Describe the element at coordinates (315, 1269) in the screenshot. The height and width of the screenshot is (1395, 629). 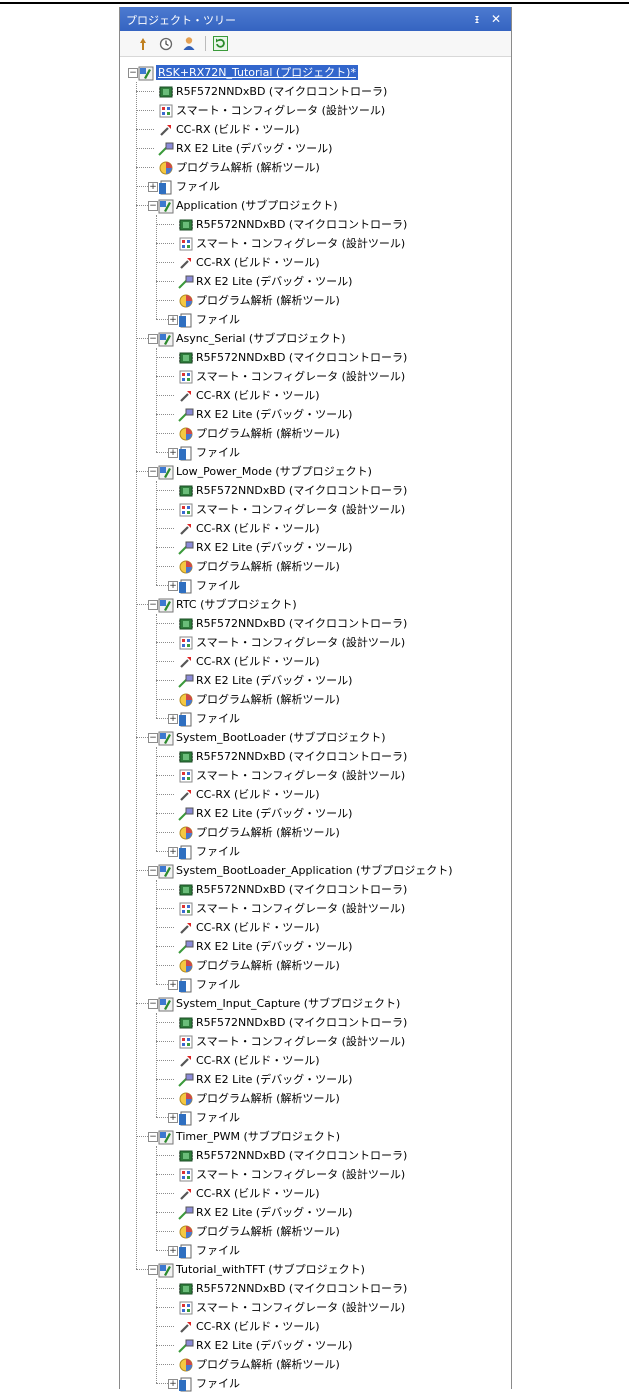
I see `tree-subproject: − Tutorial_withTFT (サブプロジェクト)` at that location.